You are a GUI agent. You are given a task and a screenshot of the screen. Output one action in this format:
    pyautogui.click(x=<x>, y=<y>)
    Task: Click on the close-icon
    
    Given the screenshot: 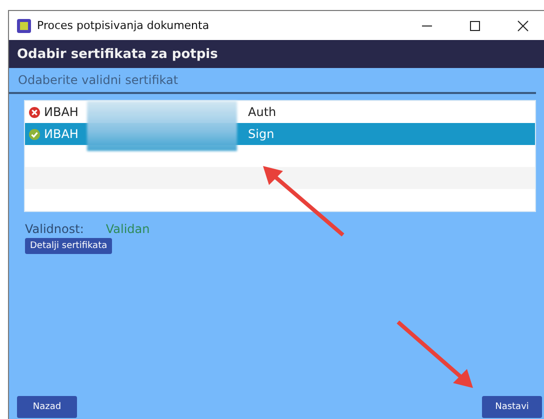 What is the action you would take?
    pyautogui.click(x=523, y=26)
    